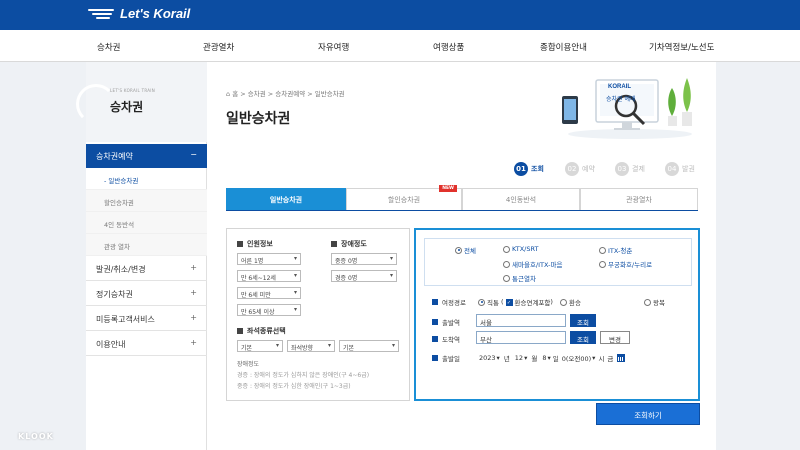 The height and width of the screenshot is (450, 800). Describe the element at coordinates (639, 199) in the screenshot. I see `tab-tour: 관광열차` at that location.